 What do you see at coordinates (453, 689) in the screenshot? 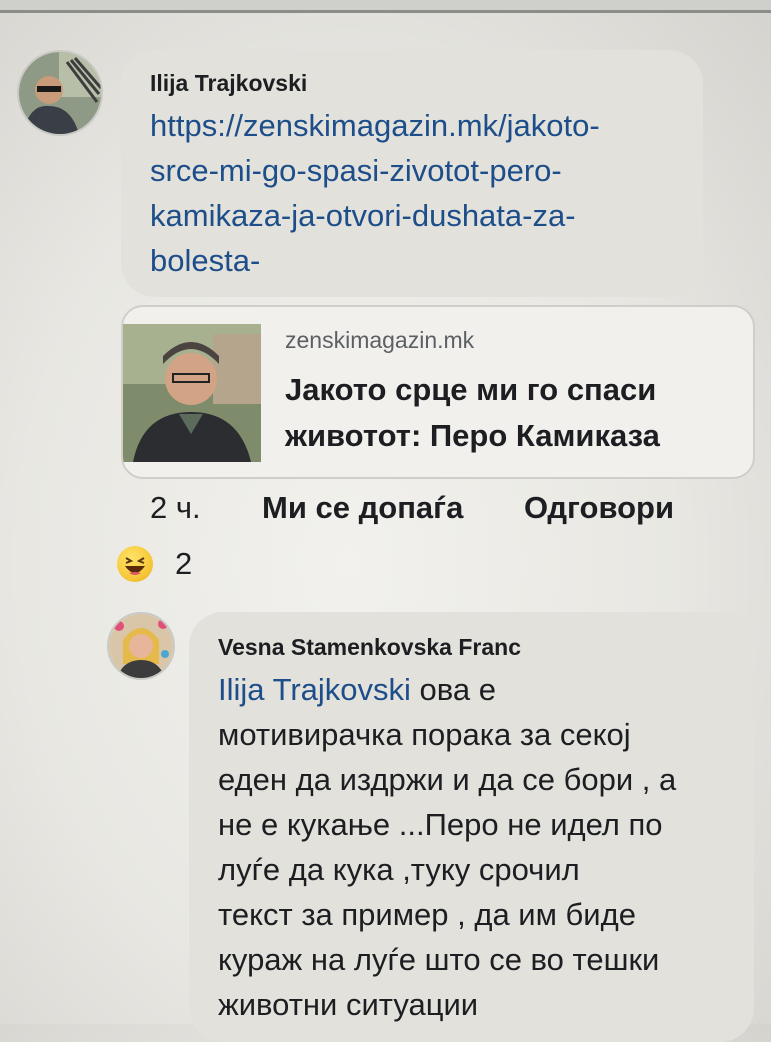
I see `text-line: ова е` at bounding box center [453, 689].